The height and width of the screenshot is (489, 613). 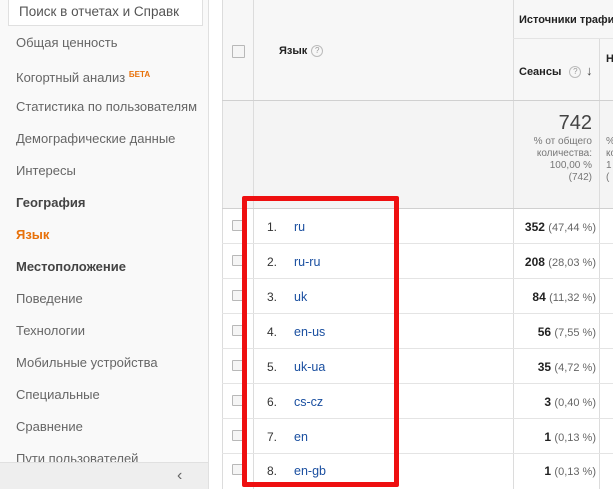 What do you see at coordinates (238, 51) in the screenshot?
I see `select-all-checkbox` at bounding box center [238, 51].